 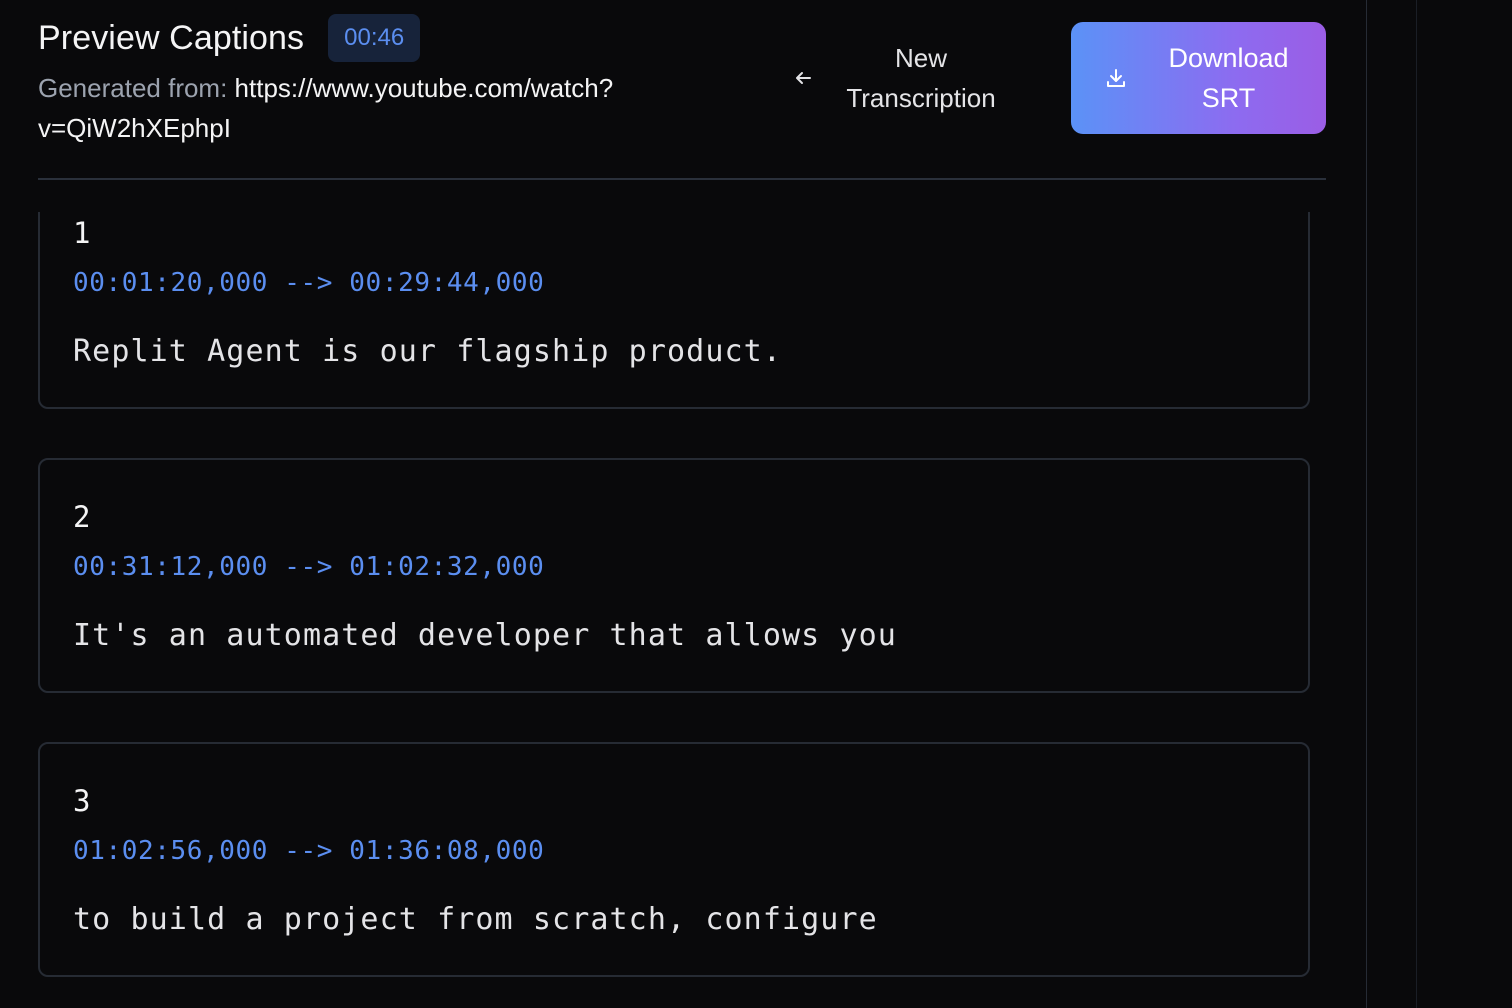 What do you see at coordinates (171, 37) in the screenshot?
I see `page-title: Preview Captions` at bounding box center [171, 37].